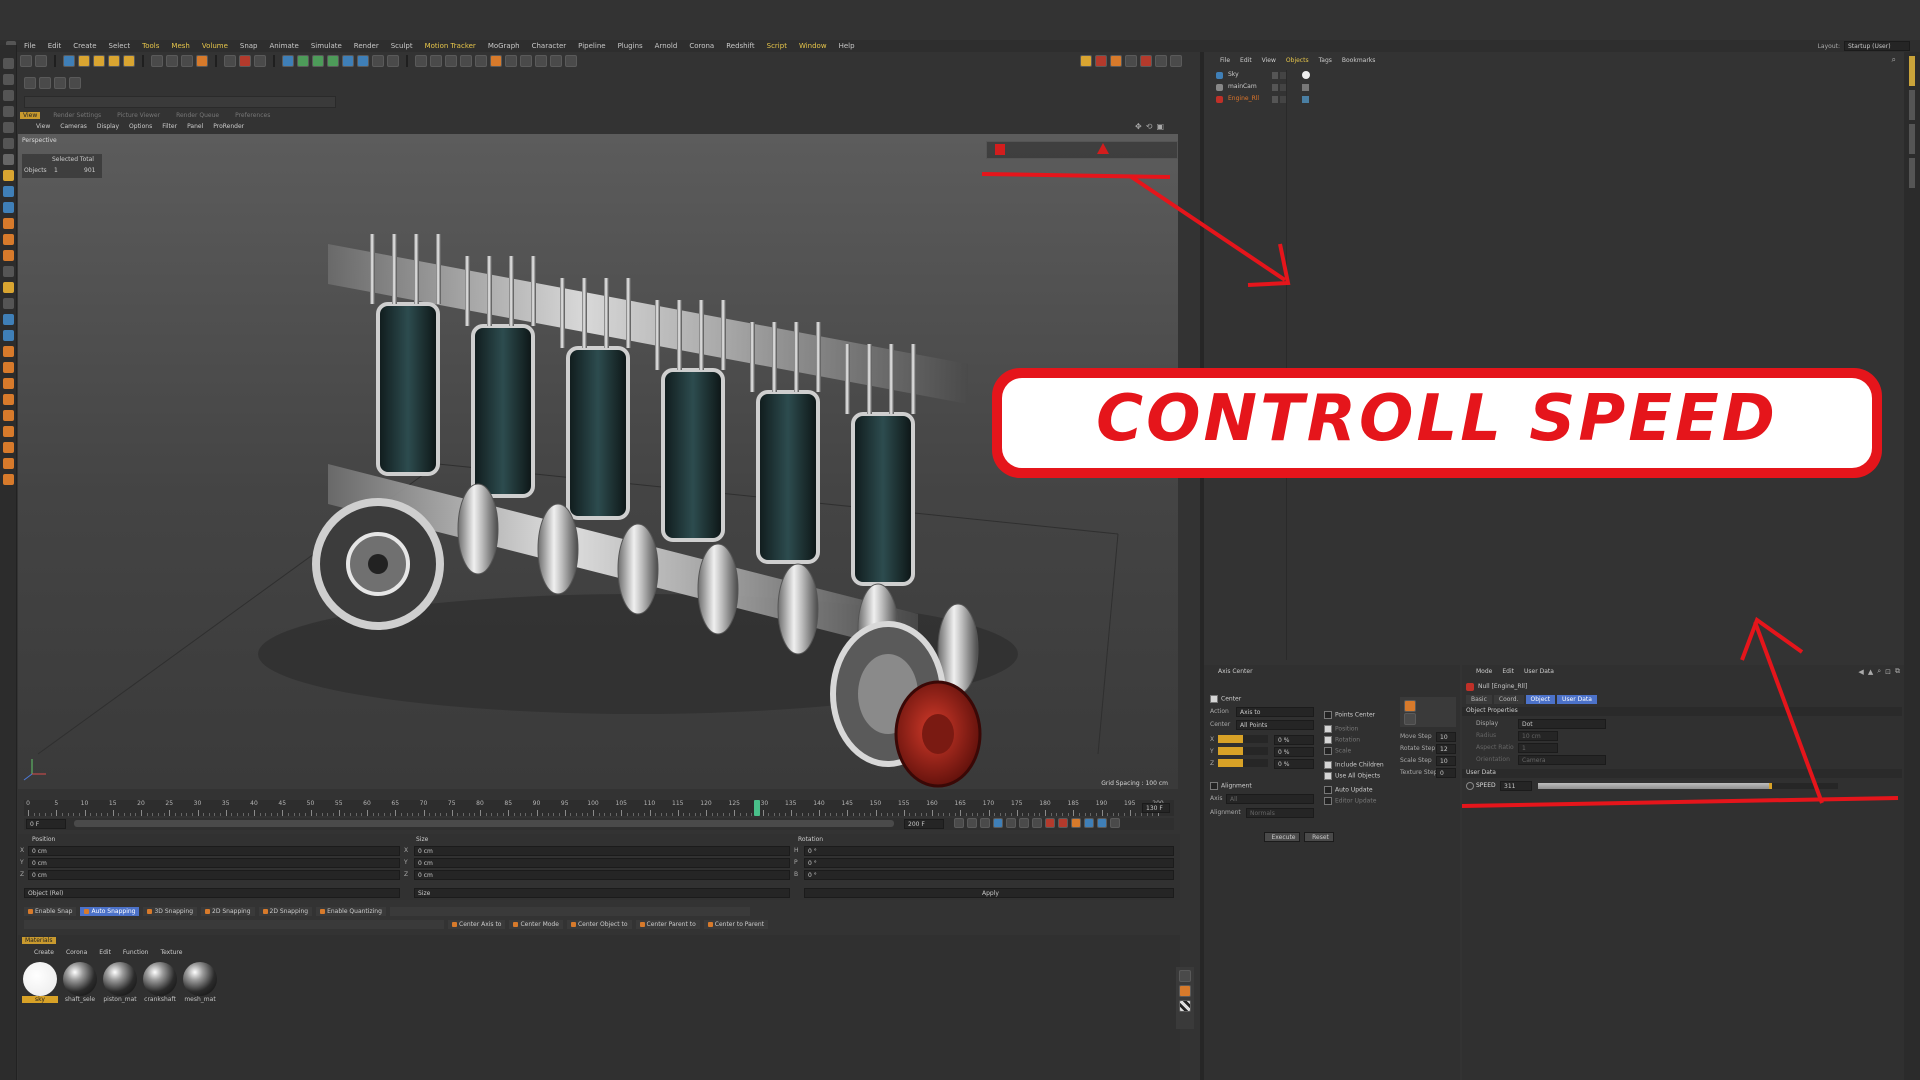 The image size is (1920, 1080). Describe the element at coordinates (8, 63) in the screenshot. I see `left-tool-1-icon` at that location.